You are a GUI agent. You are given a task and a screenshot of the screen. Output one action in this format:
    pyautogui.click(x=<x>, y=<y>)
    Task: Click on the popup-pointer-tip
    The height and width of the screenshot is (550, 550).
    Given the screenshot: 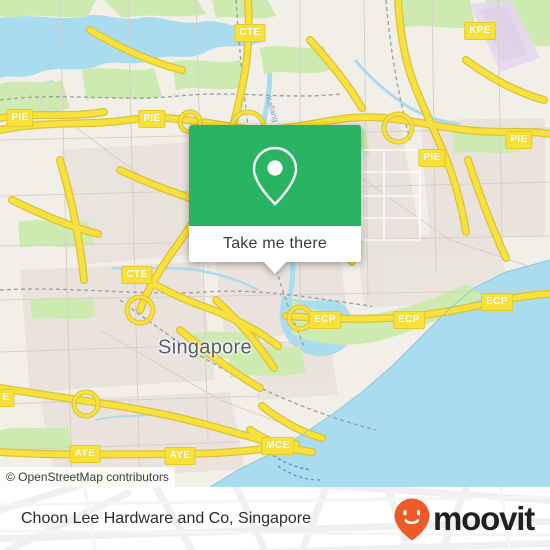 What is the action you would take?
    pyautogui.click(x=275, y=267)
    